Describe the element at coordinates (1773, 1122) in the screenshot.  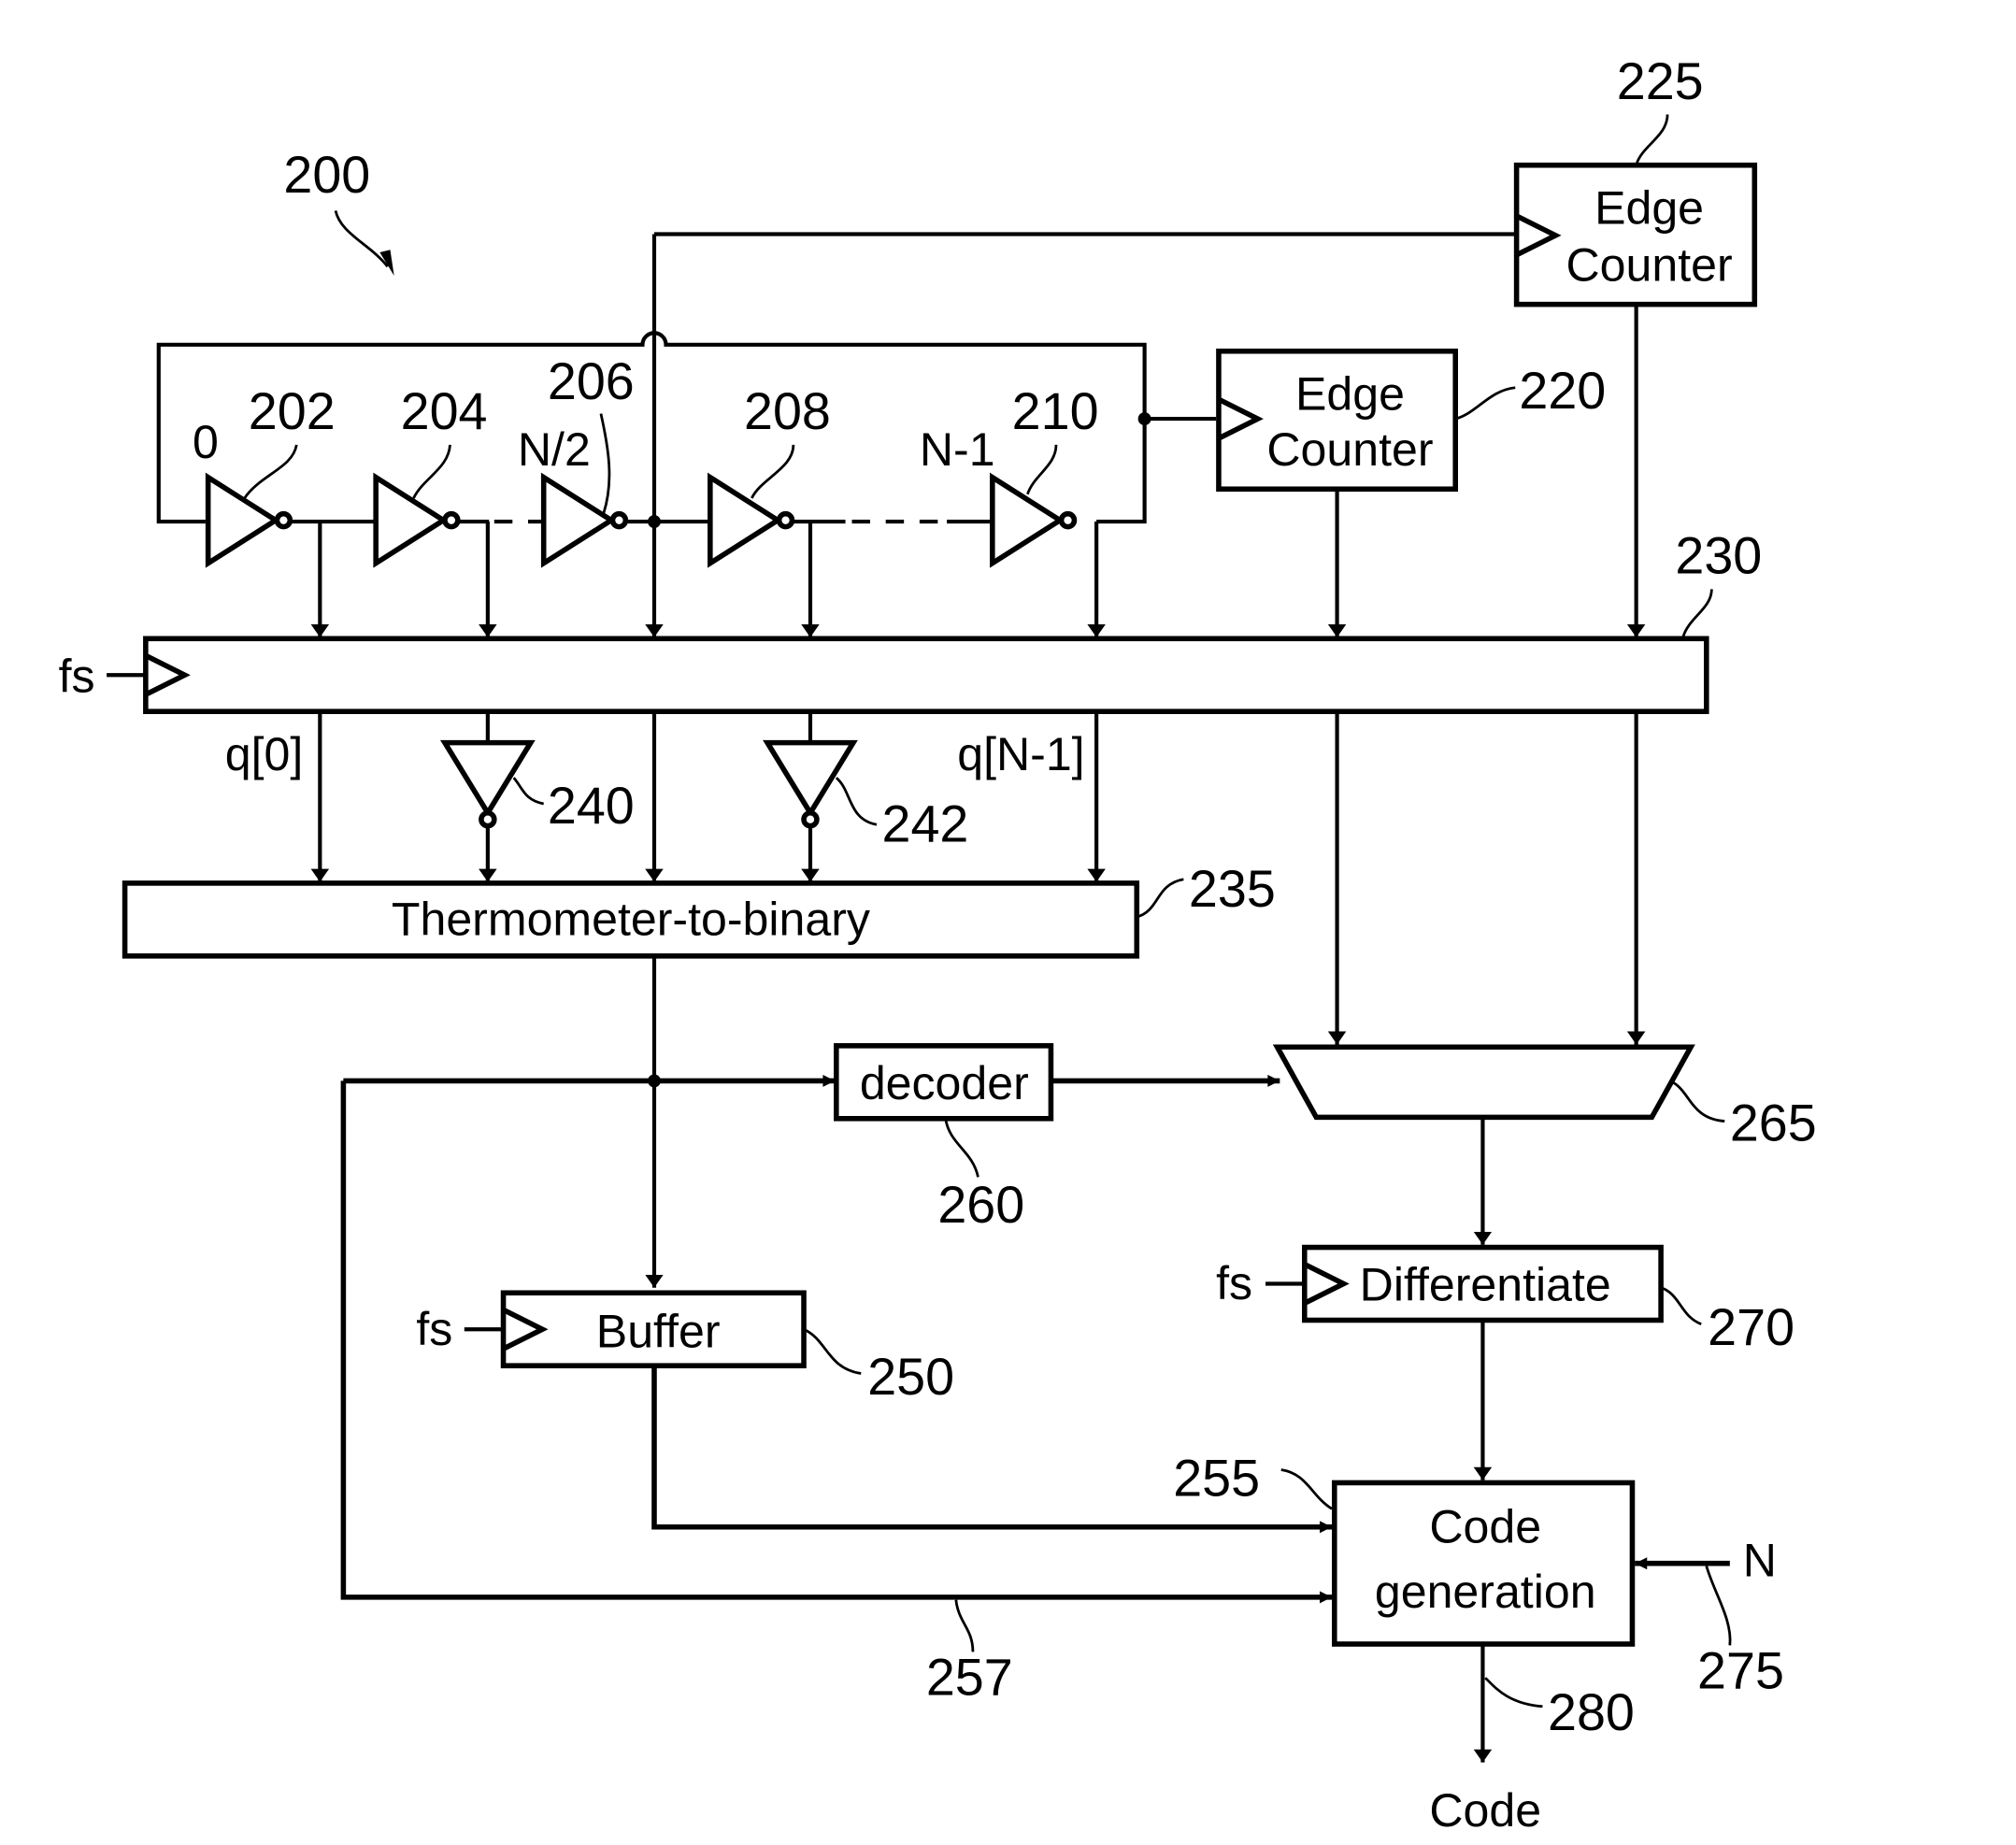
I see `ref-label-265: 265` at that location.